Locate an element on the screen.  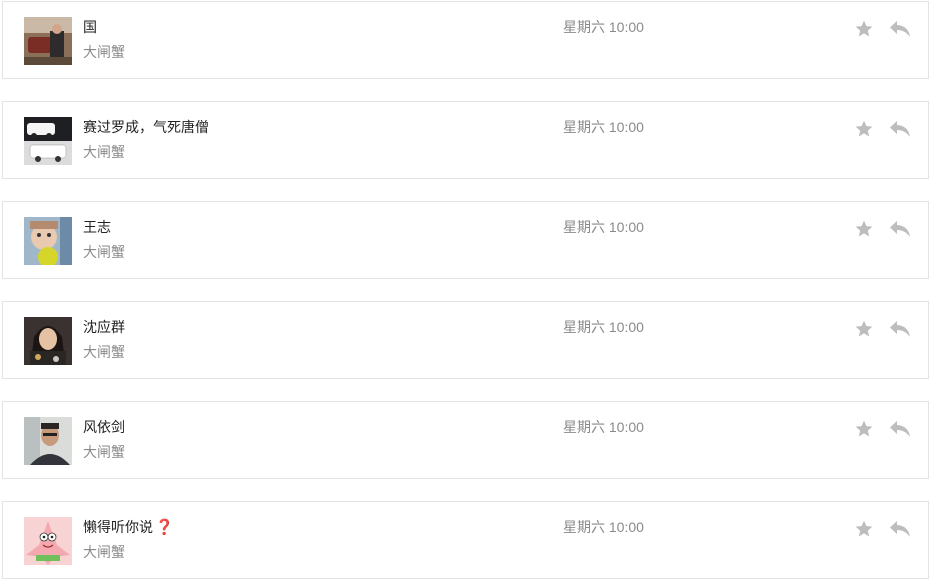
sender-name: 赛过罗成，气死唐僧 is located at coordinates (146, 127).